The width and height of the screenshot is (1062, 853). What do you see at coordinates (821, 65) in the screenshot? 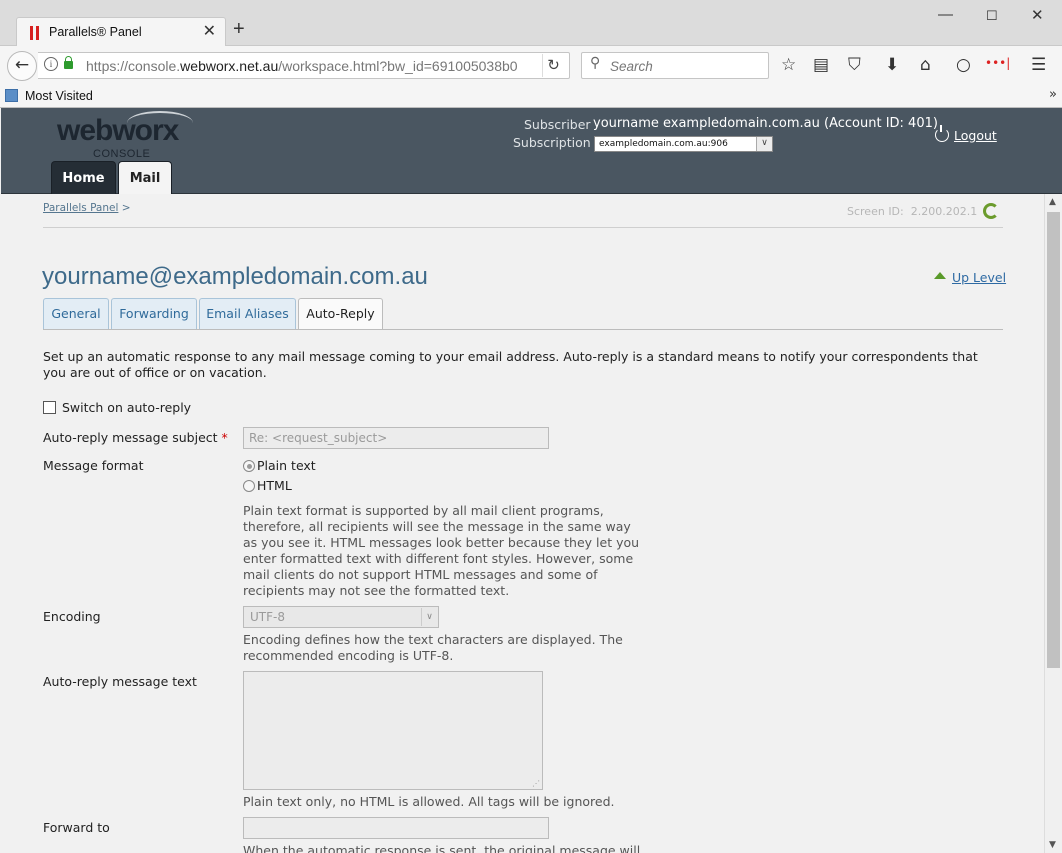
I see `reading-list-icon: ▤` at bounding box center [821, 65].